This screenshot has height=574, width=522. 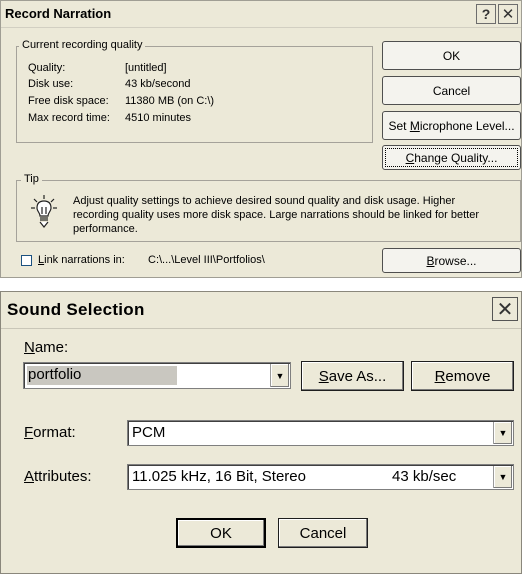 What do you see at coordinates (146, 68) in the screenshot?
I see `quality-value: [untitled]` at bounding box center [146, 68].